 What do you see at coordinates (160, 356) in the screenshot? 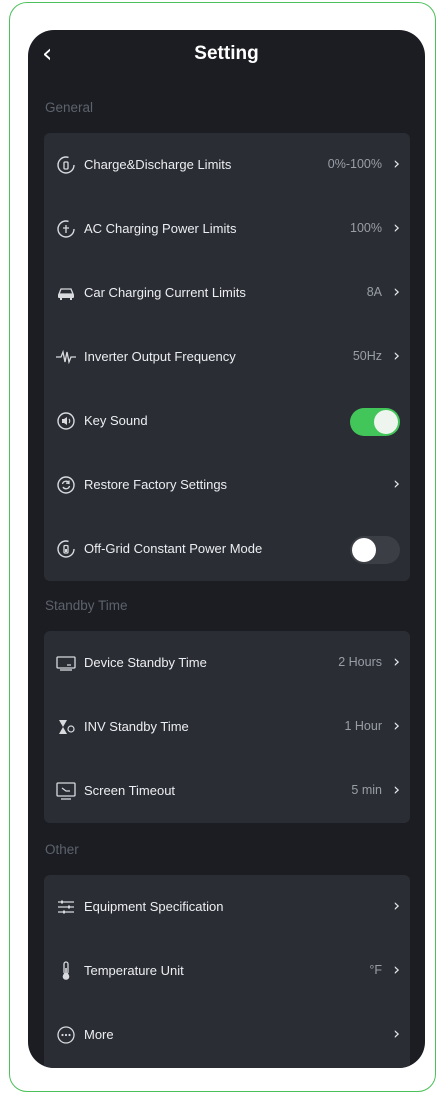
I see `row-label: Inverter Output Frequency` at bounding box center [160, 356].